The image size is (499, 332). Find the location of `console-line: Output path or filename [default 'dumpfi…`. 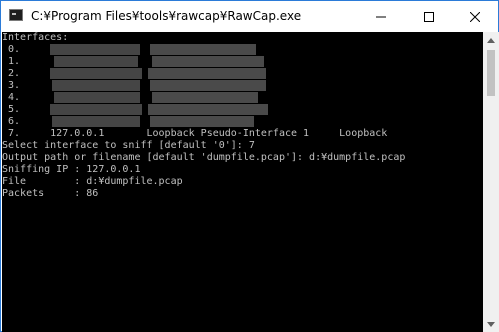

console-line: Output path or filename [default 'dumpfi… is located at coordinates (204, 157).